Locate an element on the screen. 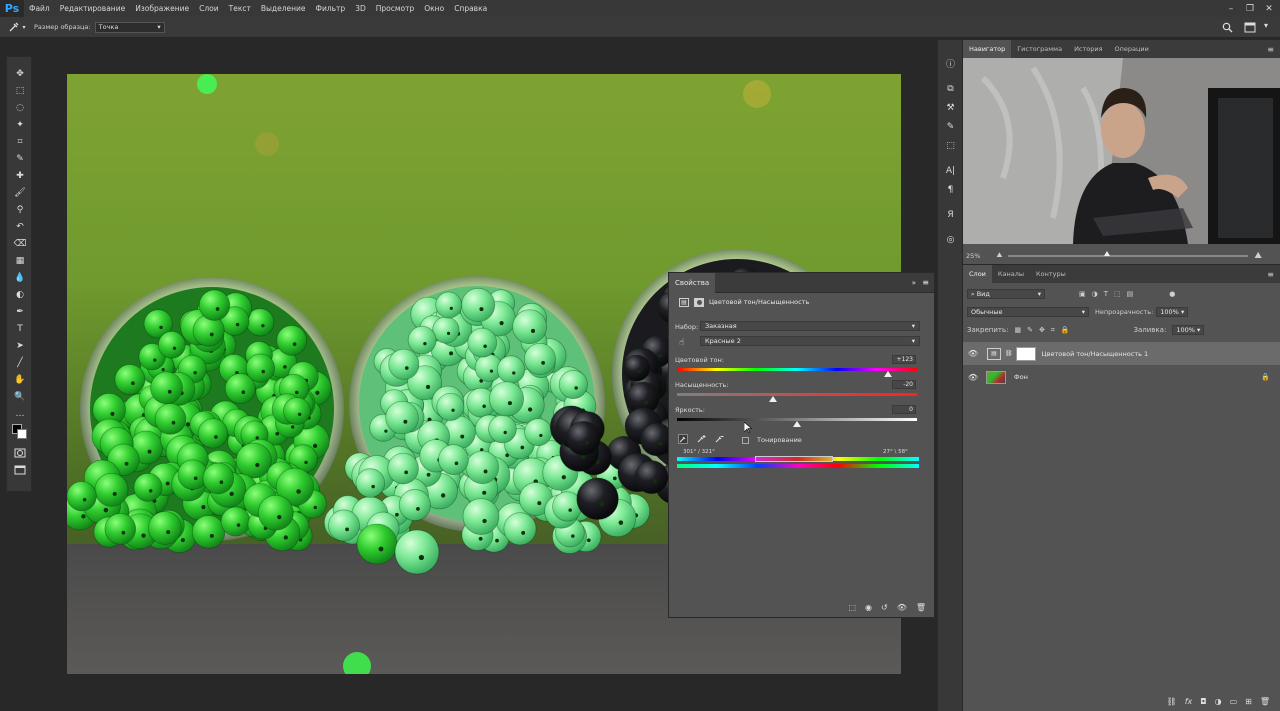 The height and width of the screenshot is (711, 1280). color-swatches is located at coordinates (19, 433).